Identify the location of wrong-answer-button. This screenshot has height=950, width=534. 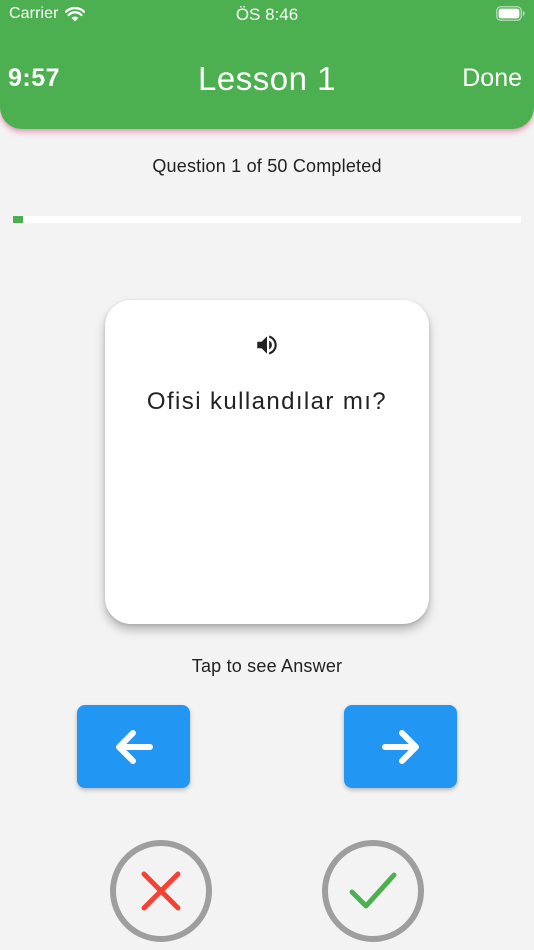
(161, 891).